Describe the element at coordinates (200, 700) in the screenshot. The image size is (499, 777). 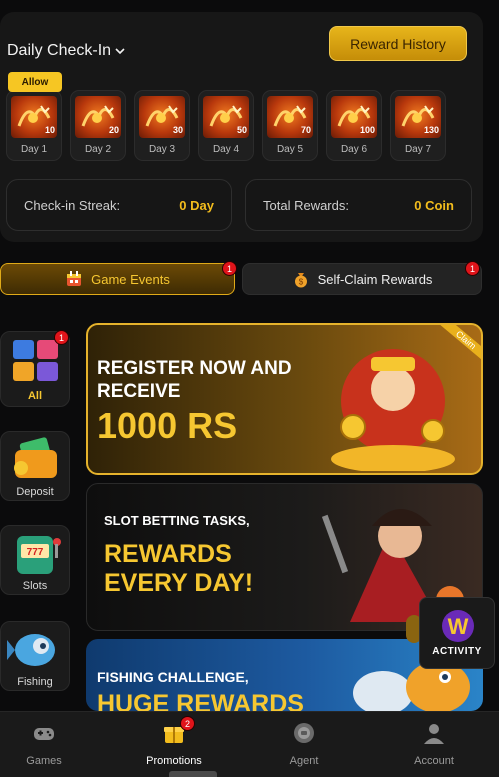
I see `fishing-line-2: HUGE REWARDS` at that location.